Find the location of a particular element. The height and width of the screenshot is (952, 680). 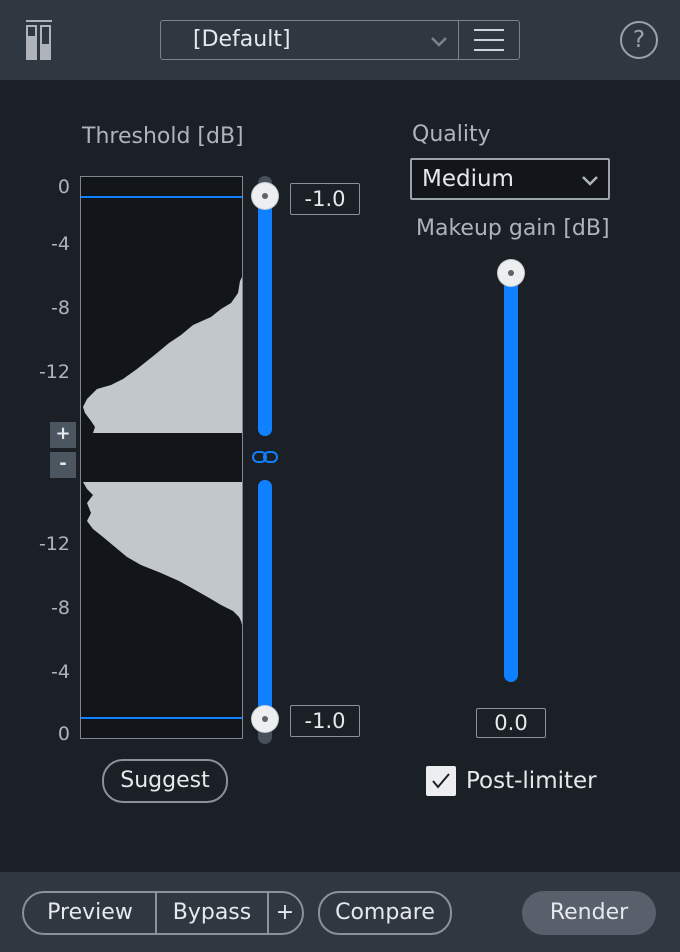

suggest-button: Suggest is located at coordinates (165, 781).